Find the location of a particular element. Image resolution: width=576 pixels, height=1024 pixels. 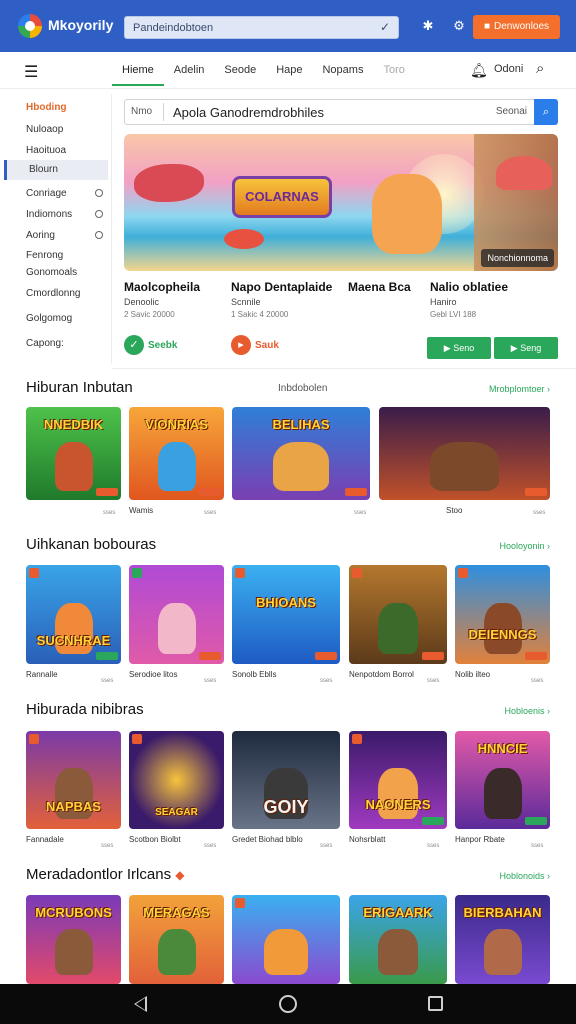

sidebar-item-9: Gonomoals is located at coordinates (51, 272).